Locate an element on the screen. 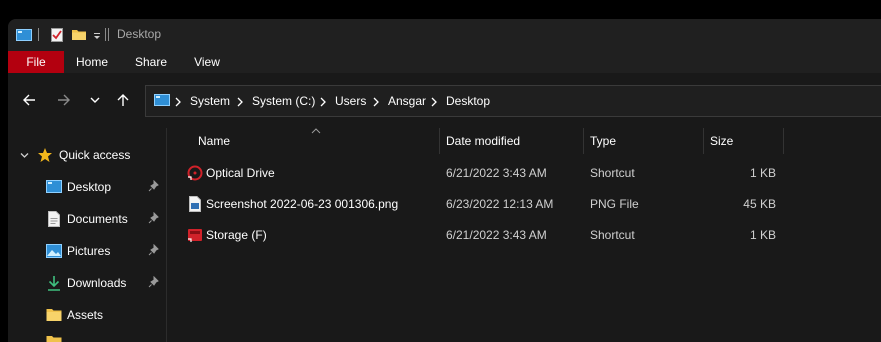 The width and height of the screenshot is (881, 342). breadcrumb-desktop: Desktop is located at coordinates (468, 101).